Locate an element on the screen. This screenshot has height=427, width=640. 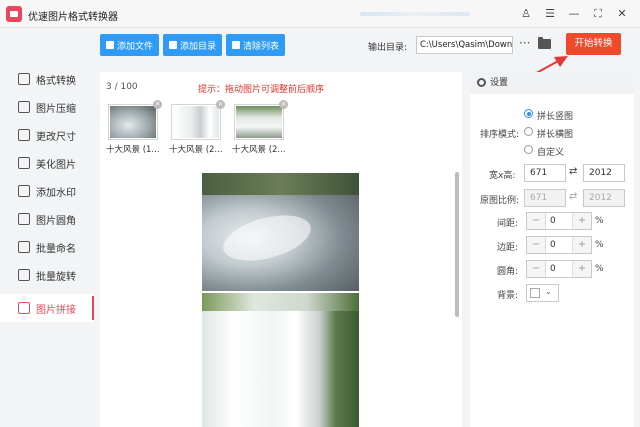
ratio-label: 原图比例: is located at coordinates (500, 201).